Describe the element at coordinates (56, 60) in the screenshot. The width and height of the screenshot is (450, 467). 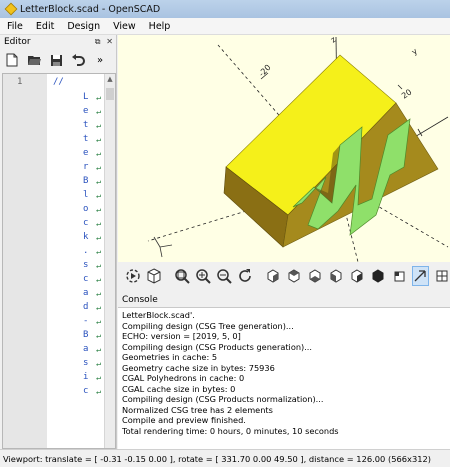
I see `save-icon` at that location.